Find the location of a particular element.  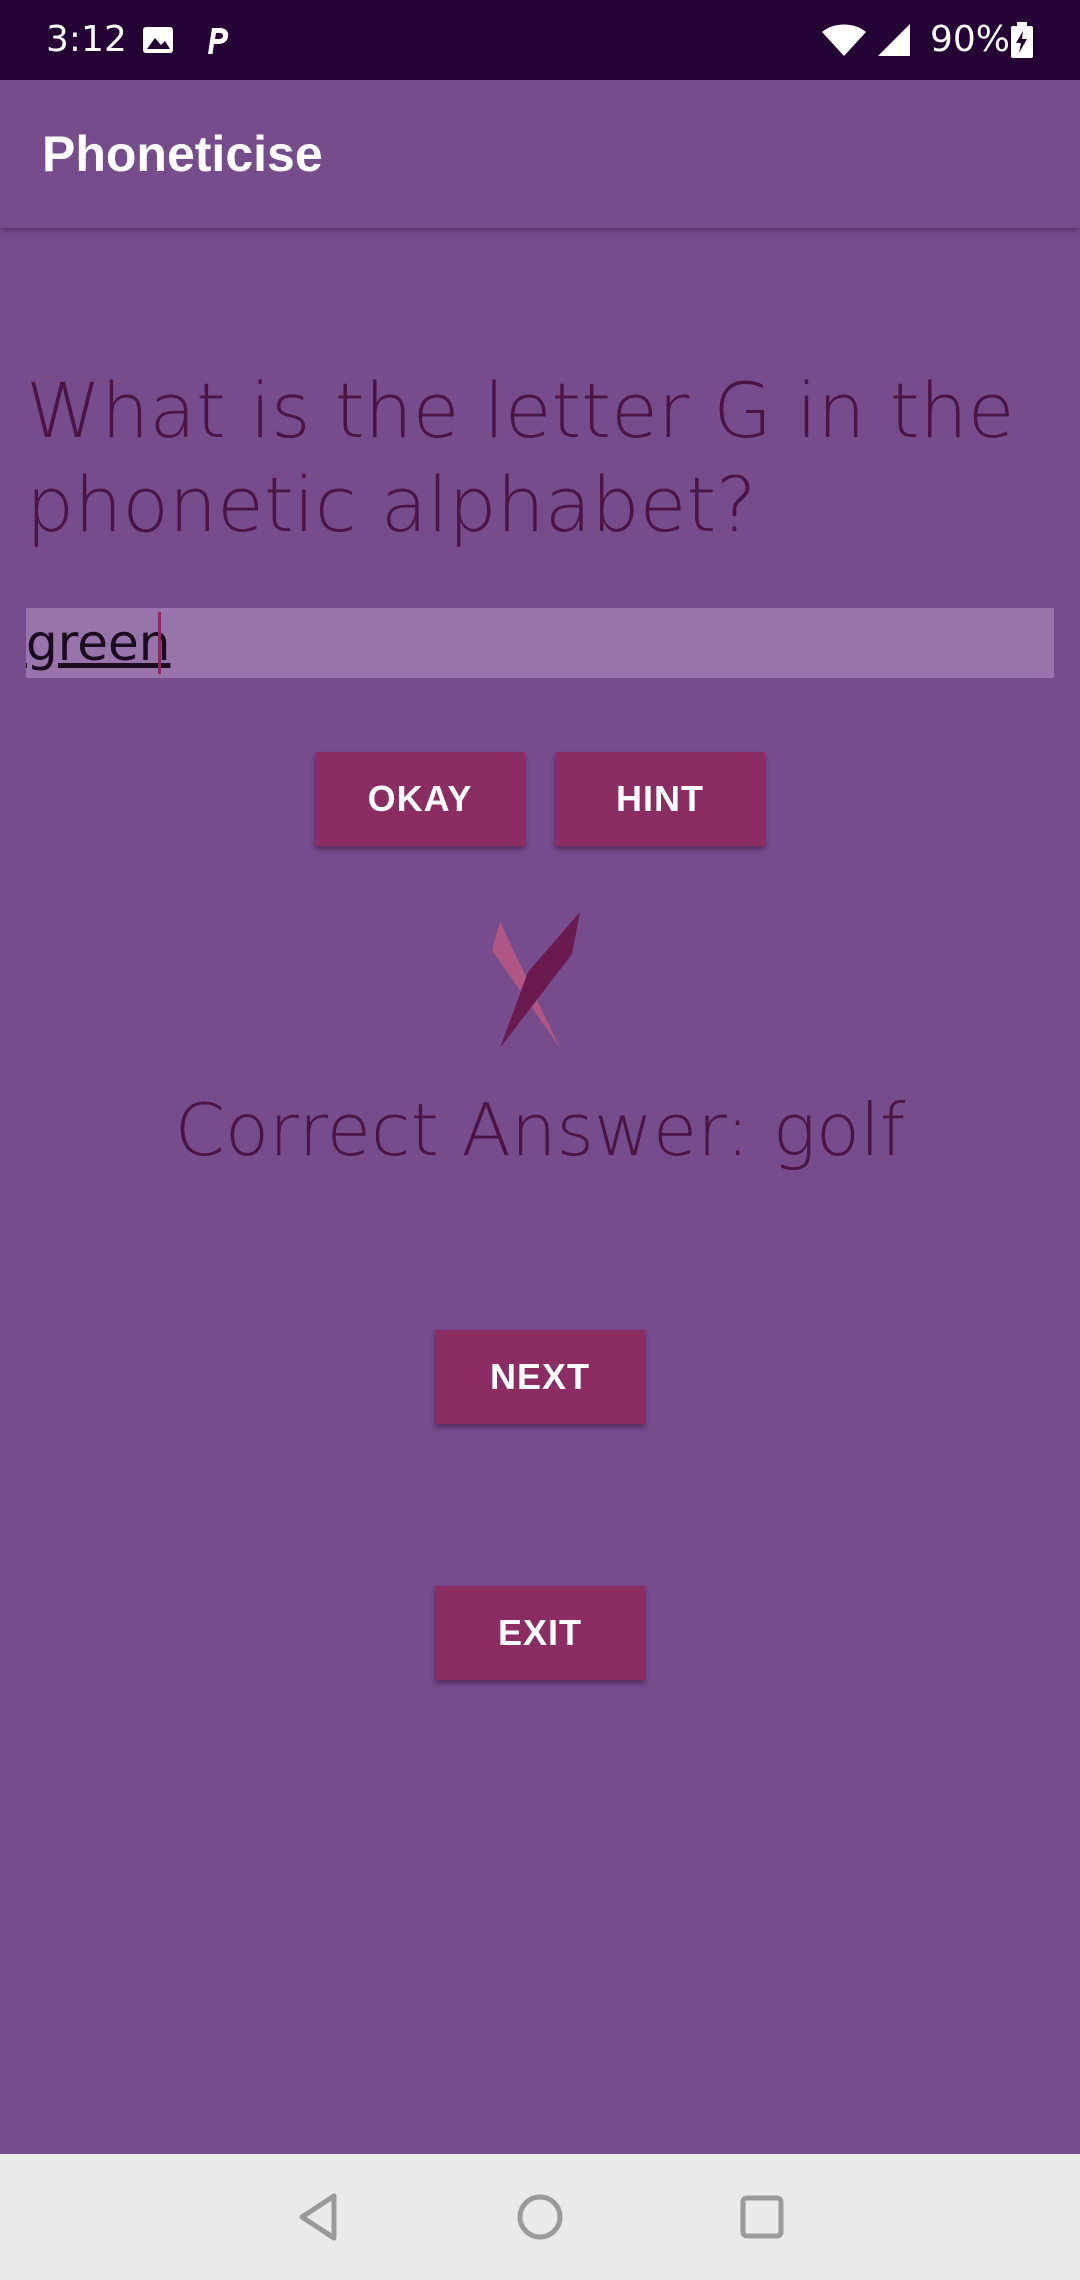

wifi-icon is located at coordinates (844, 40).